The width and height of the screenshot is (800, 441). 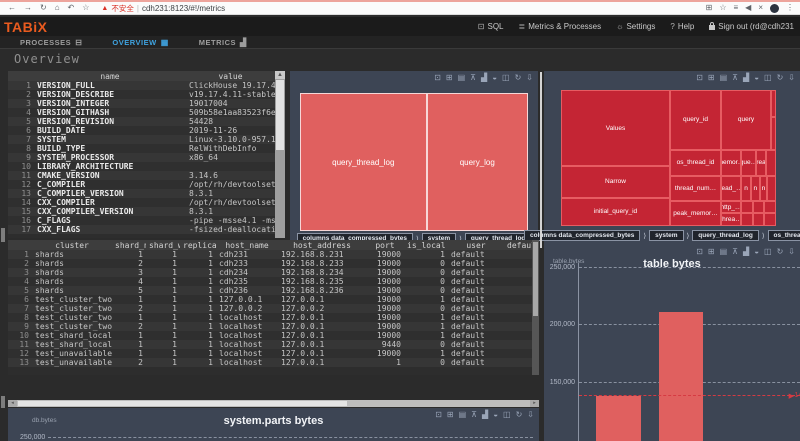 I want to click on scroll-right-icon: ▸, so click(x=534, y=403).